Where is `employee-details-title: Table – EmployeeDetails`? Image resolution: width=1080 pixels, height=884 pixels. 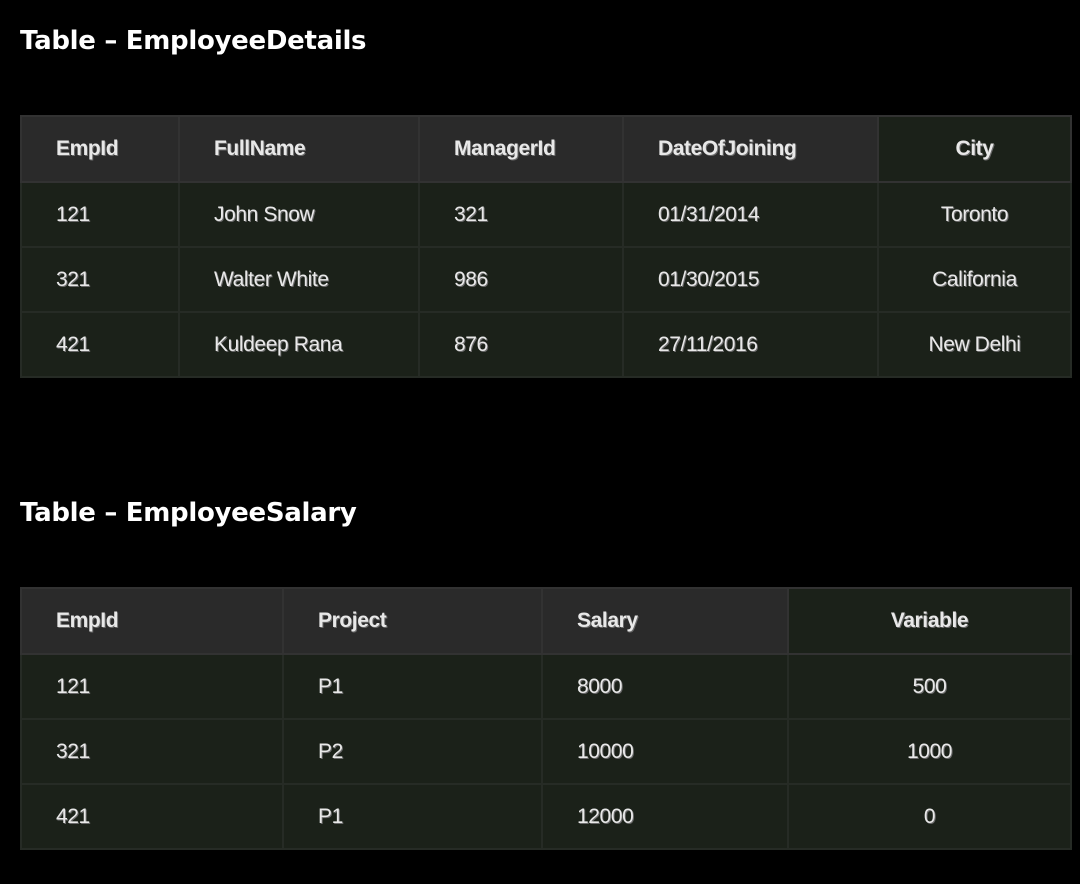 employee-details-title: Table – EmployeeDetails is located at coordinates (193, 41).